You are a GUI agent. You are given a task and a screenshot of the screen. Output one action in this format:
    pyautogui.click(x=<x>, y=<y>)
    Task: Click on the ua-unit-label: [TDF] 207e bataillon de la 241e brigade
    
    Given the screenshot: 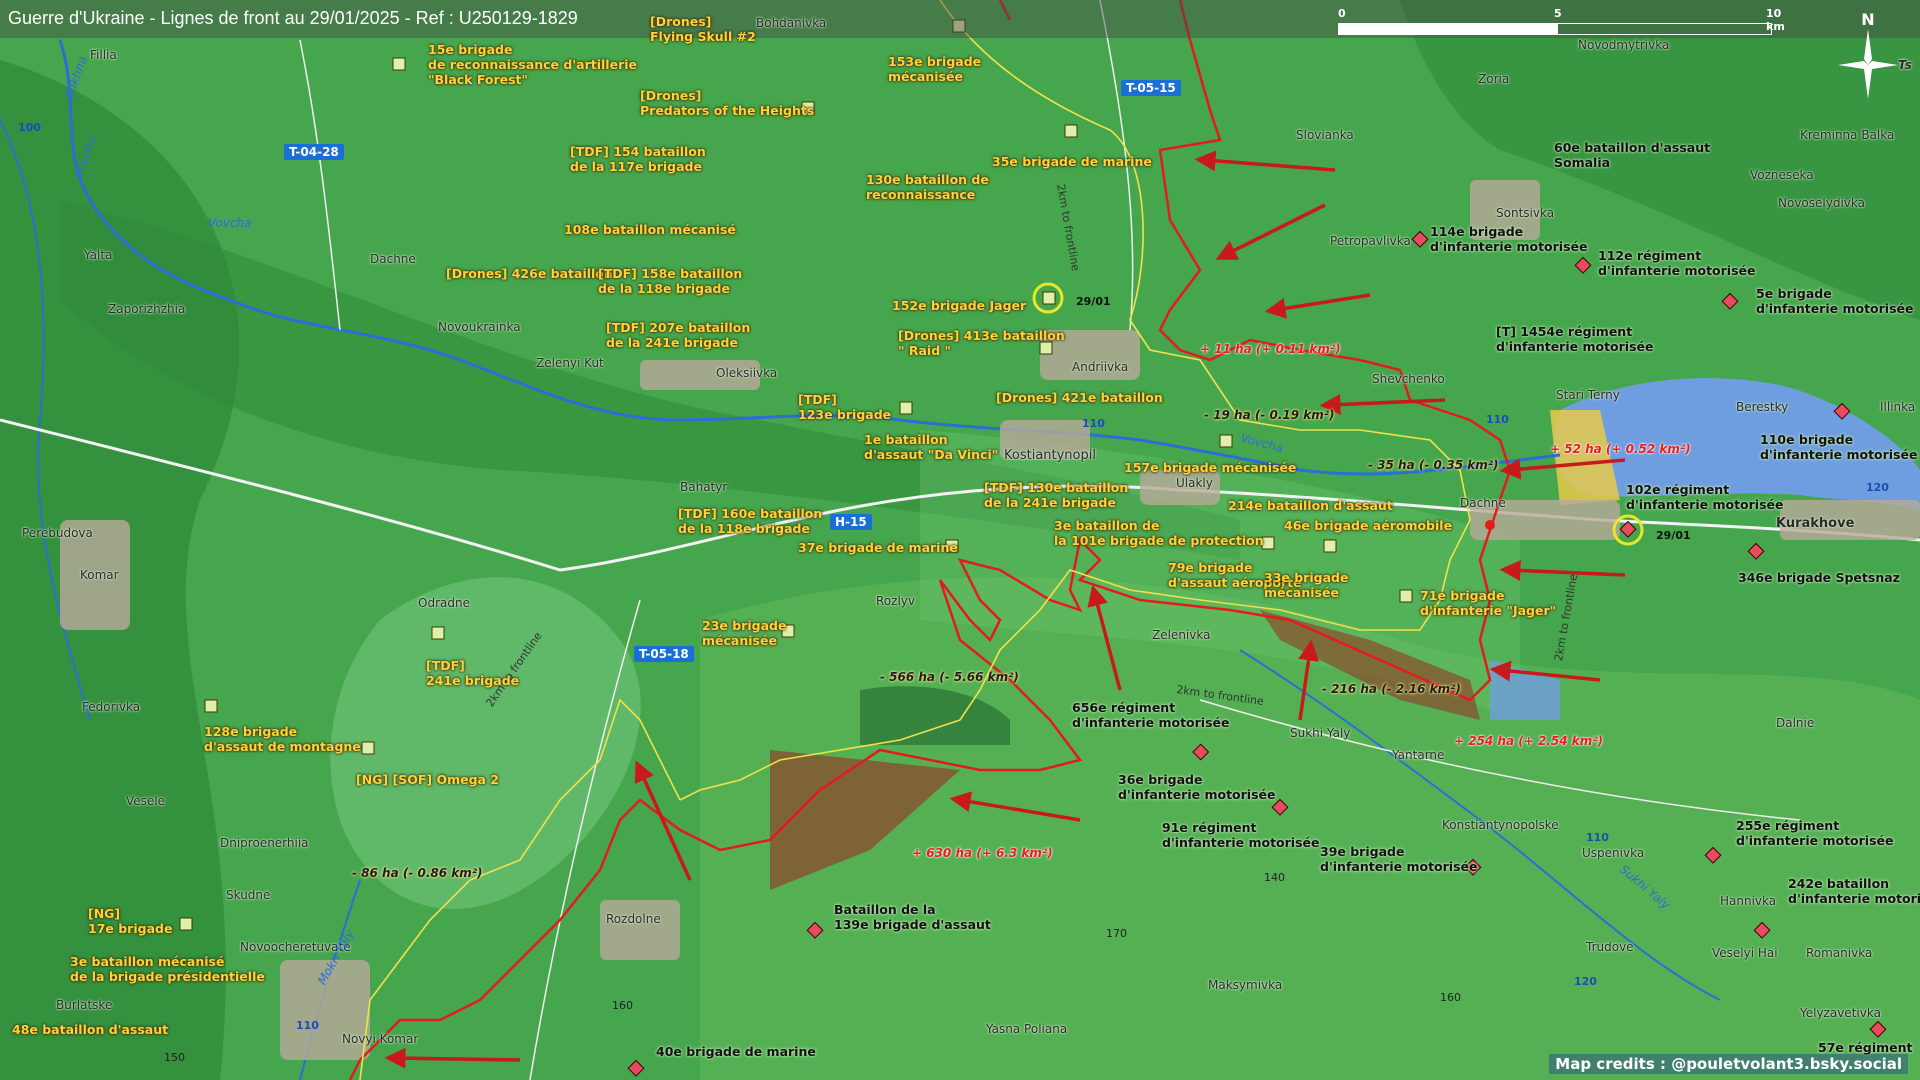 What is the action you would take?
    pyautogui.click(x=678, y=335)
    